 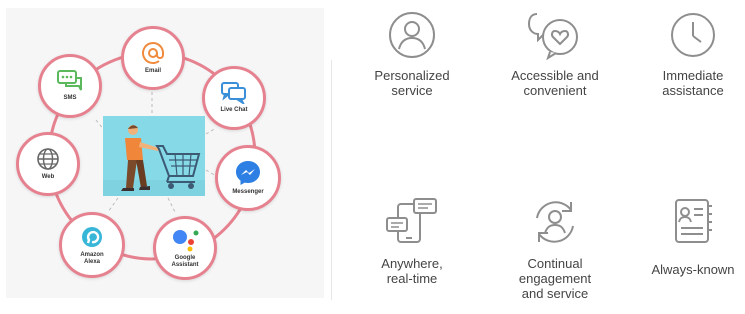 I want to click on channel-email: Email, so click(x=153, y=58).